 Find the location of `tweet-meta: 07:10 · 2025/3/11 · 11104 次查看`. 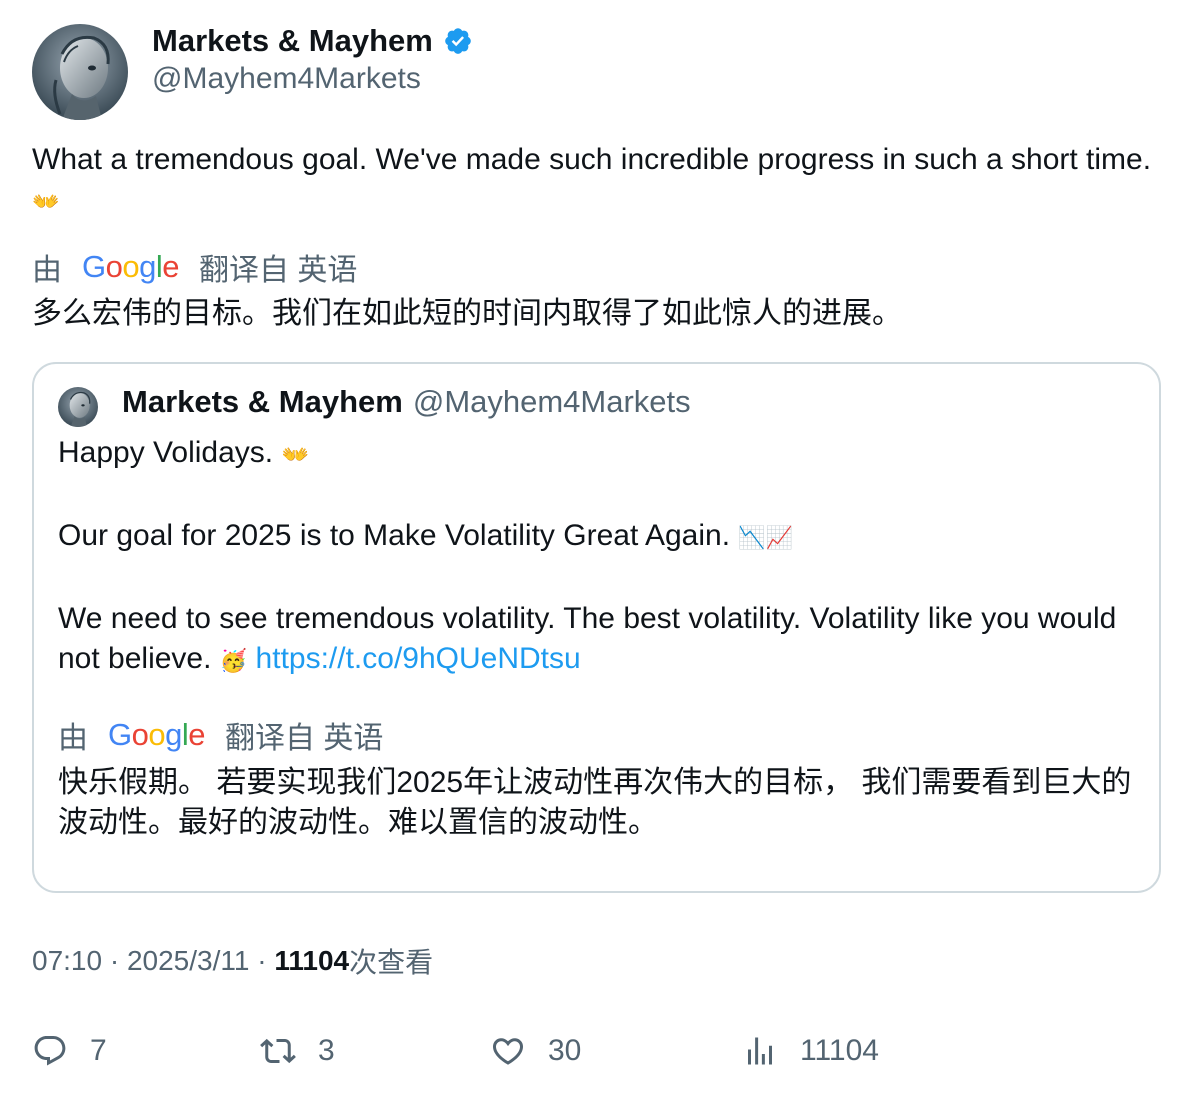

tweet-meta: 07:10 · 2025/3/11 · 11104 次查看 is located at coordinates (232, 961).